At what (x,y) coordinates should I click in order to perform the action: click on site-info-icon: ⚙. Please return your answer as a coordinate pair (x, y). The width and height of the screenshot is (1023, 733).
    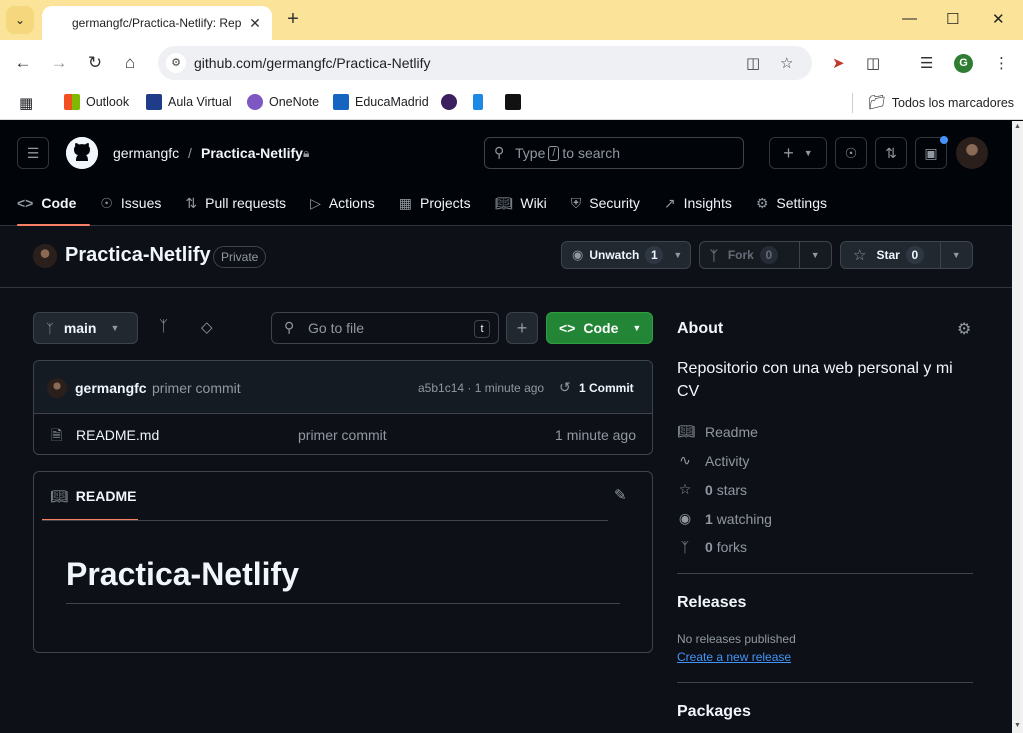
    Looking at the image, I should click on (176, 63).